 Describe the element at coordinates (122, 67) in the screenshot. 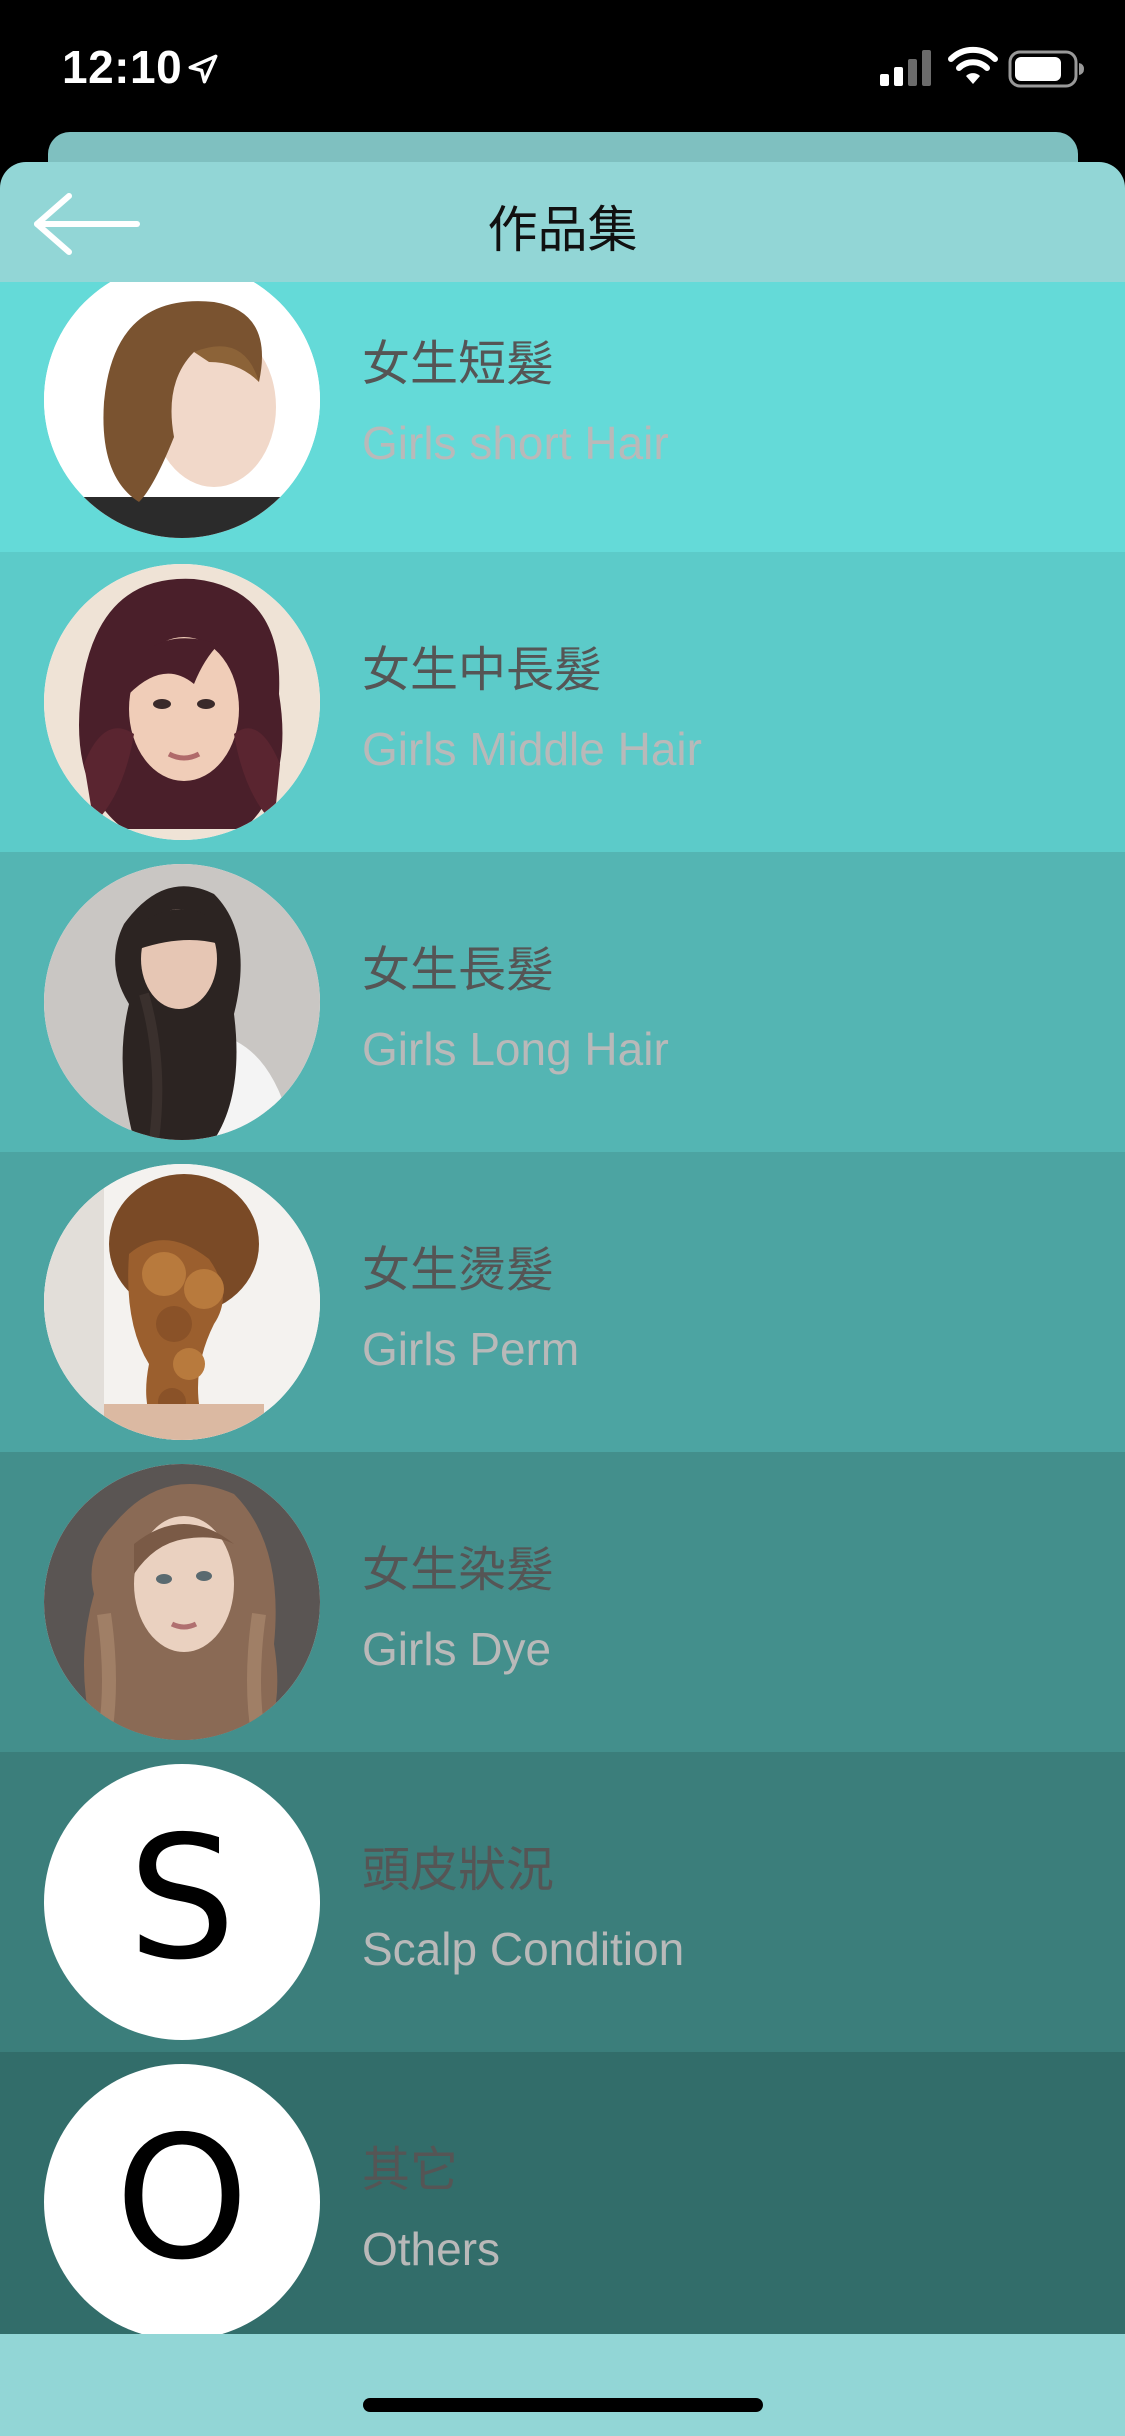

I see `status-time: 12:10` at that location.